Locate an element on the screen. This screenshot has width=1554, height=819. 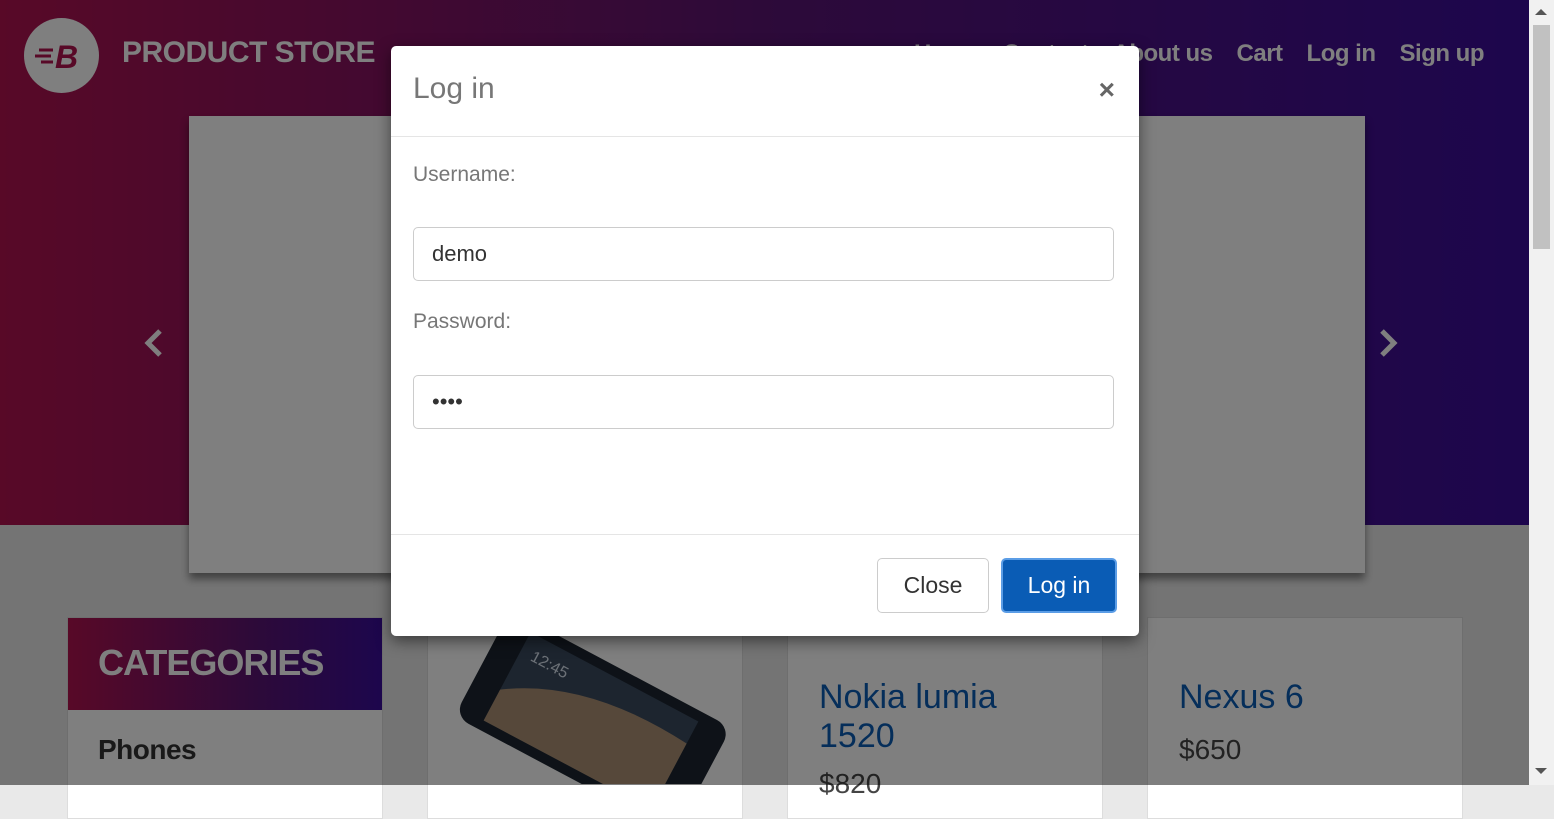
scroll-down-arrow-icon is located at coordinates (1541, 771).